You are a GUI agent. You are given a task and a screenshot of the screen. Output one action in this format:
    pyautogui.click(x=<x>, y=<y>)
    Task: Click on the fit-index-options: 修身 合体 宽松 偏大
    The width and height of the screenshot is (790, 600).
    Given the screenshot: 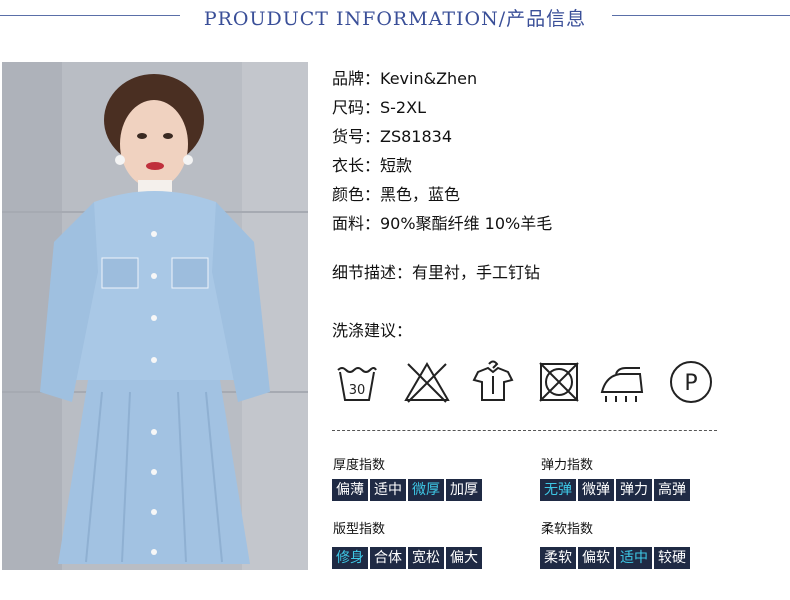 What is the action you would take?
    pyautogui.click(x=407, y=558)
    